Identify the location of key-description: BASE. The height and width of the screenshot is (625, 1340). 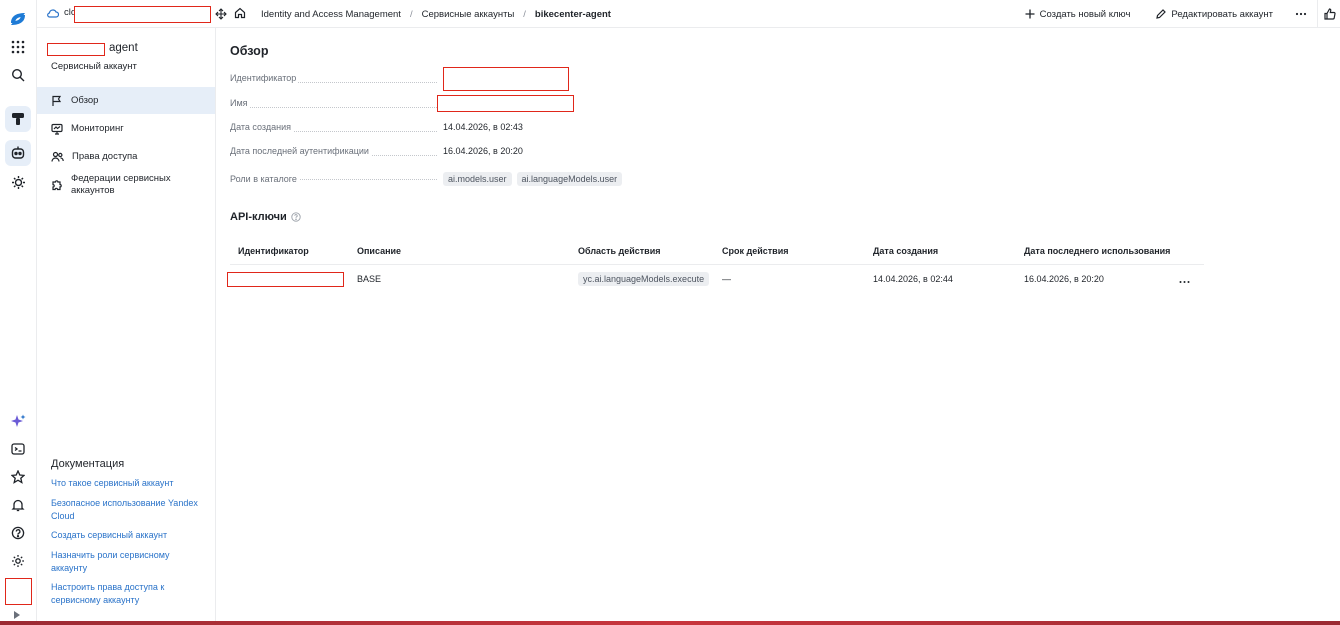
(369, 279).